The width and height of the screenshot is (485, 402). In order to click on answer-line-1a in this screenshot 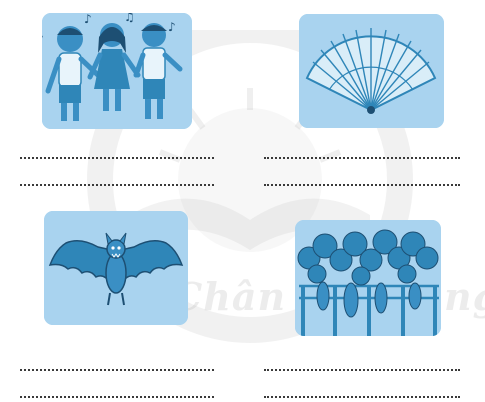, I will do `click(117, 158)`.